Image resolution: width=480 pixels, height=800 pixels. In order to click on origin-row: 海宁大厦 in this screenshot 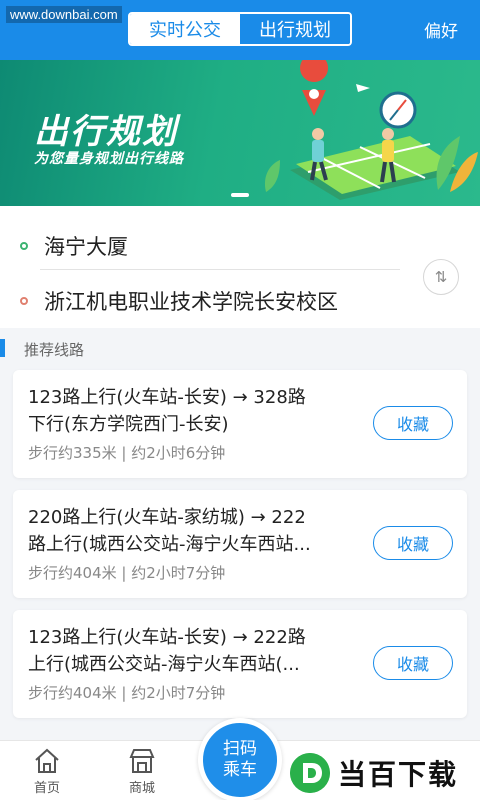, I will do `click(74, 246)`.